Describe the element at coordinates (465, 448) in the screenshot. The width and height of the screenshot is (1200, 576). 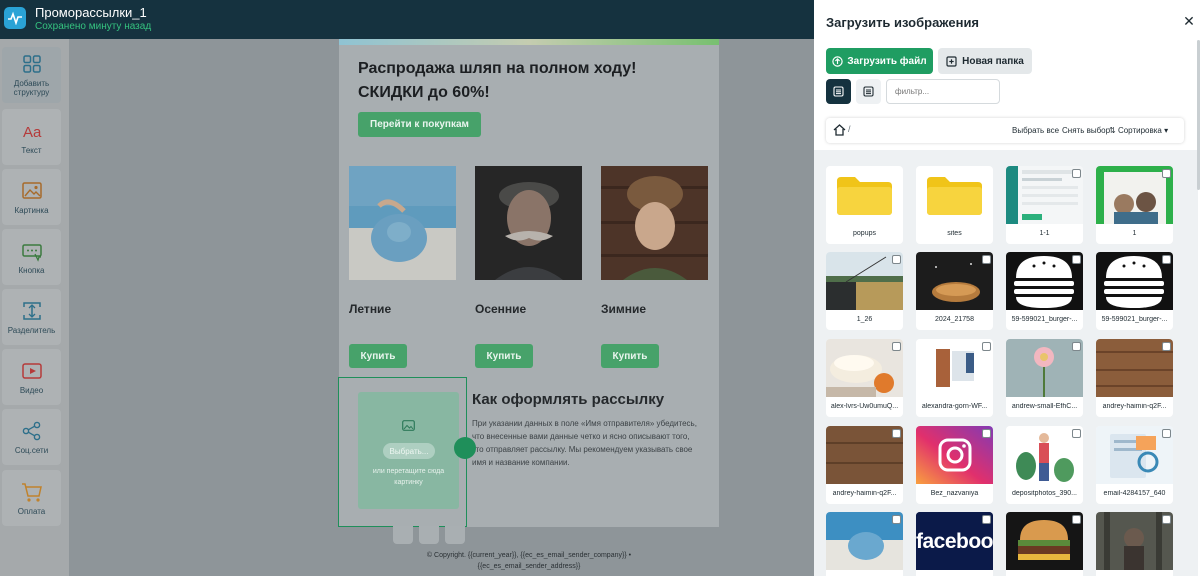
I see `resize-handle` at that location.